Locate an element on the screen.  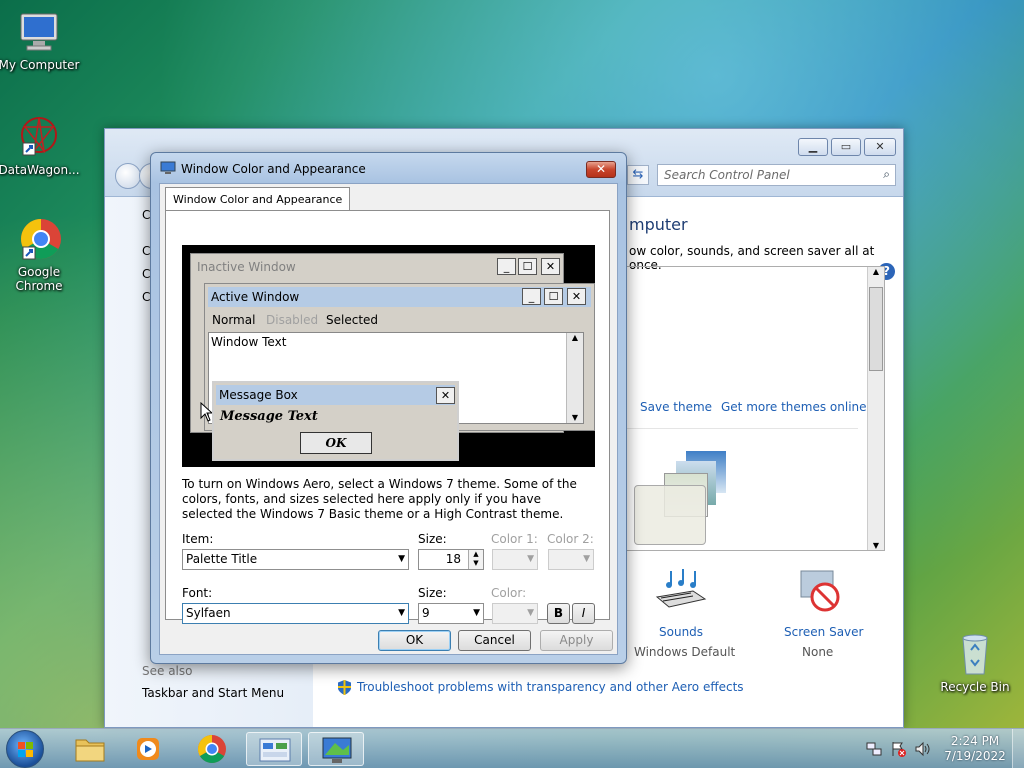
clock-time: 2:24 PM is located at coordinates (975, 741).